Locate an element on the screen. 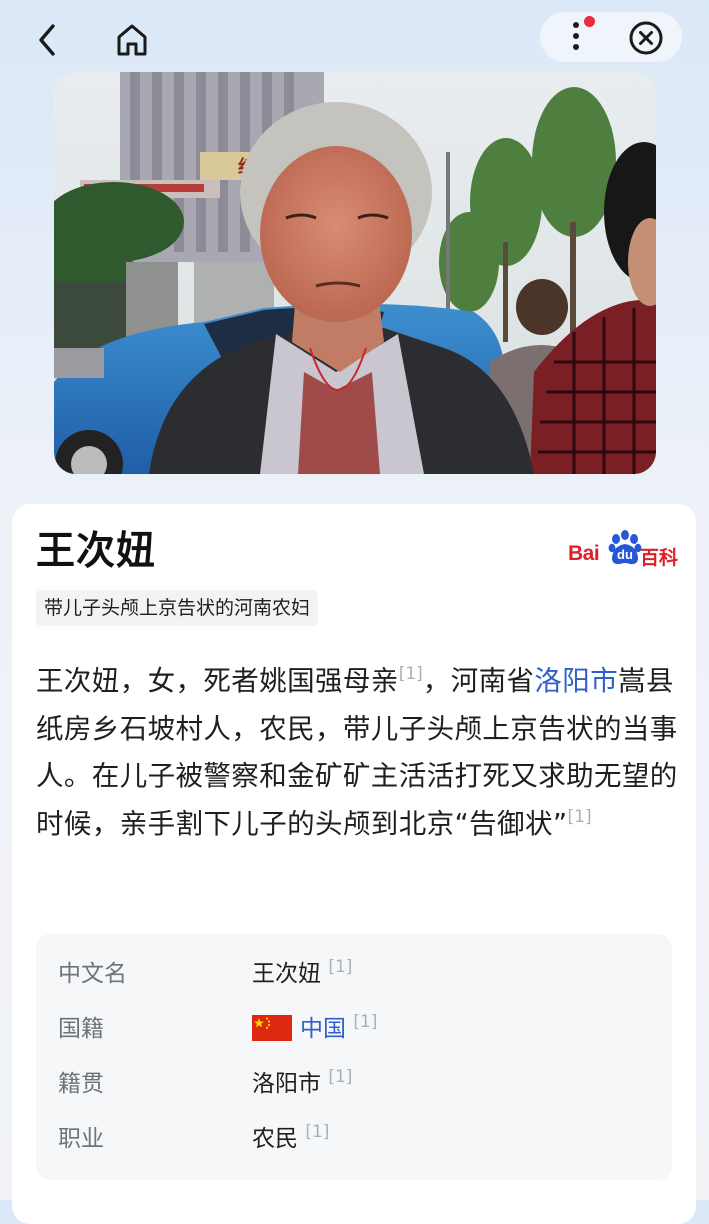 The height and width of the screenshot is (1224, 709). baidu-baike-logo: Bai du 百科 is located at coordinates (623, 550).